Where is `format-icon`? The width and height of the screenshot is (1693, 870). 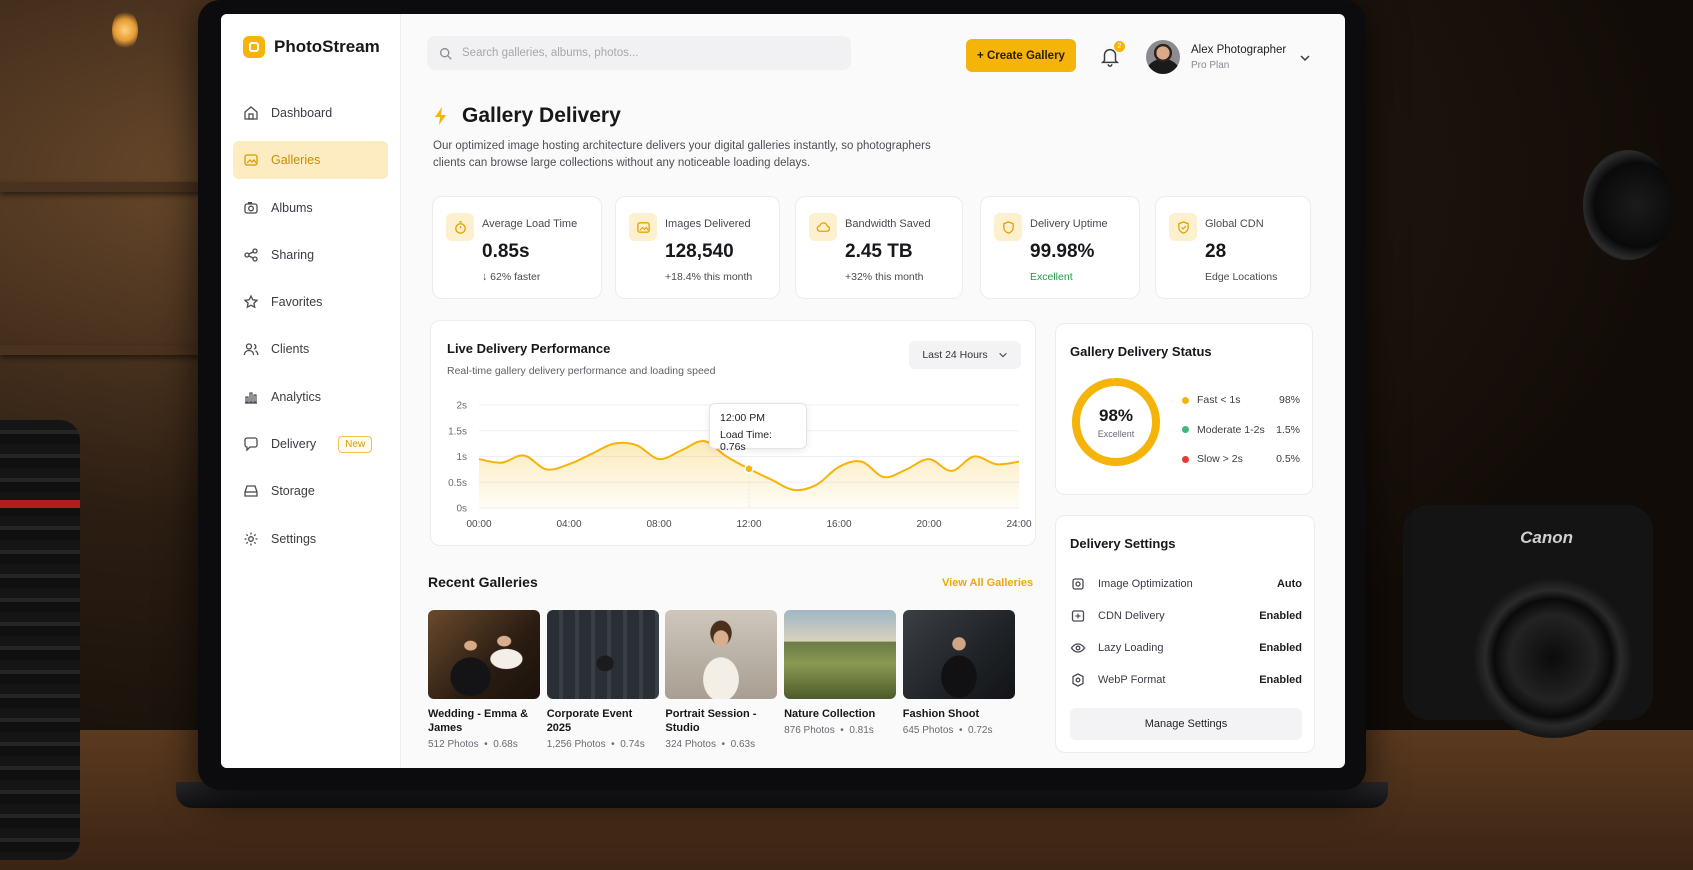
format-icon is located at coordinates (1078, 680).